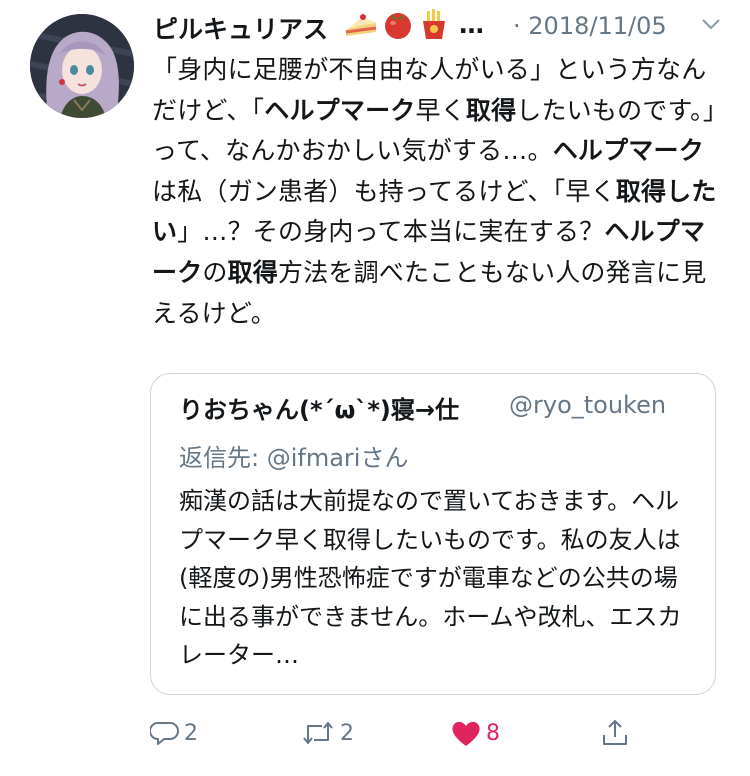 This screenshot has height=776, width=750. What do you see at coordinates (391, 232) in the screenshot?
I see `text-segment: 」…？その身内って本当に実在する？` at bounding box center [391, 232].